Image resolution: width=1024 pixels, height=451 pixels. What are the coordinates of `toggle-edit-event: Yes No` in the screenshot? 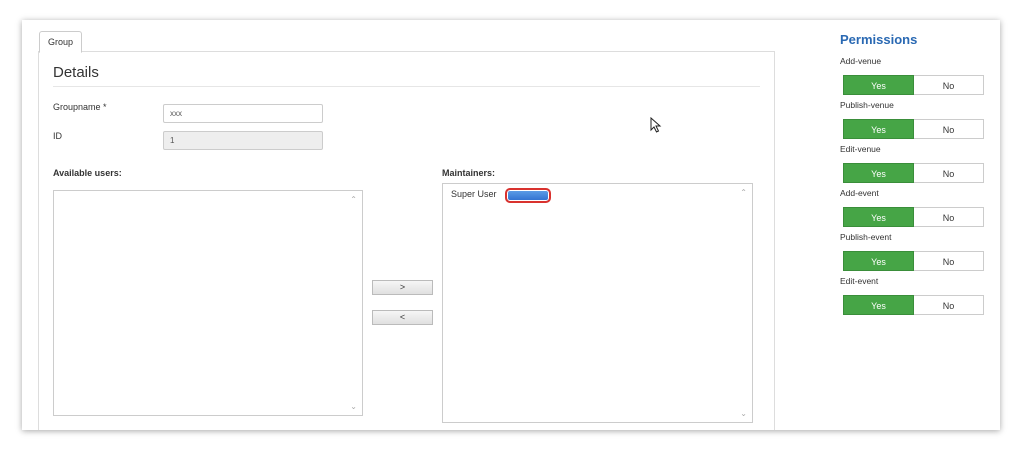 It's located at (913, 305).